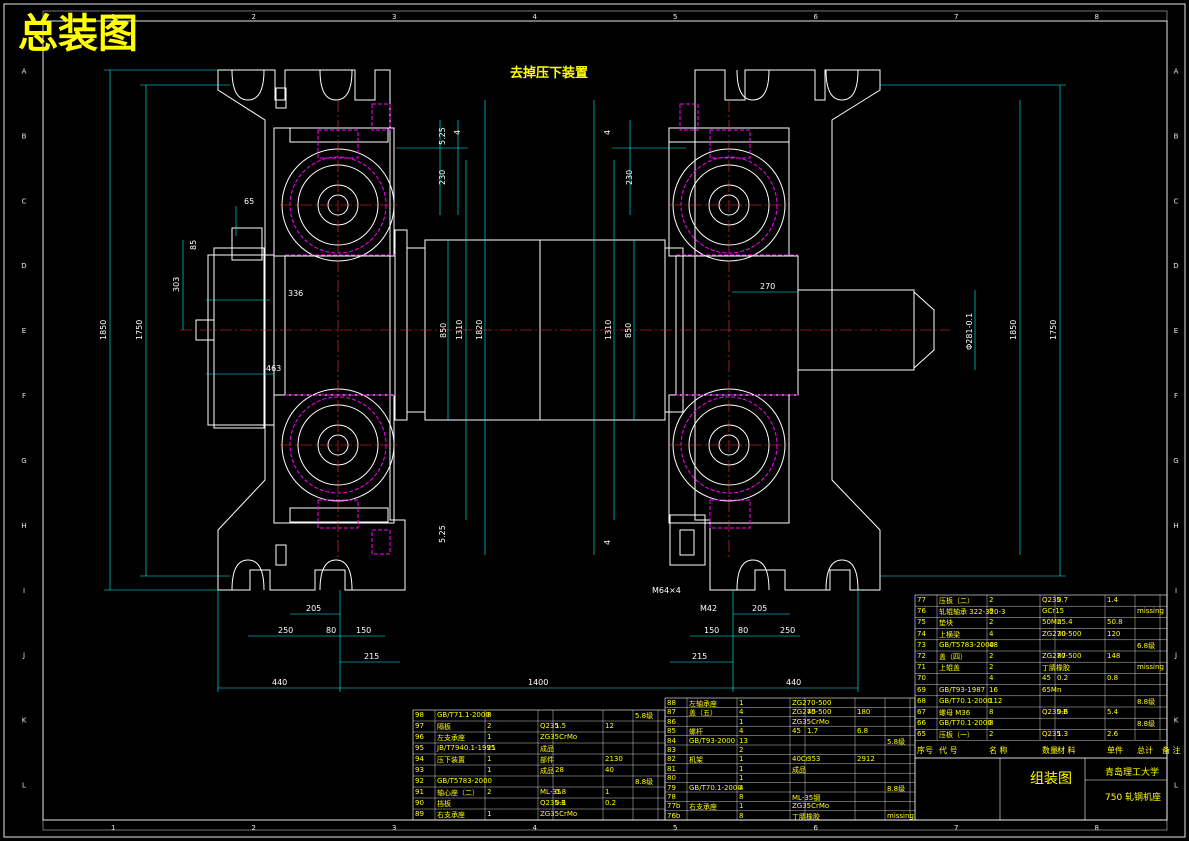  Describe the element at coordinates (1061, 633) in the screenshot. I see `parts-cell: 30` at that location.